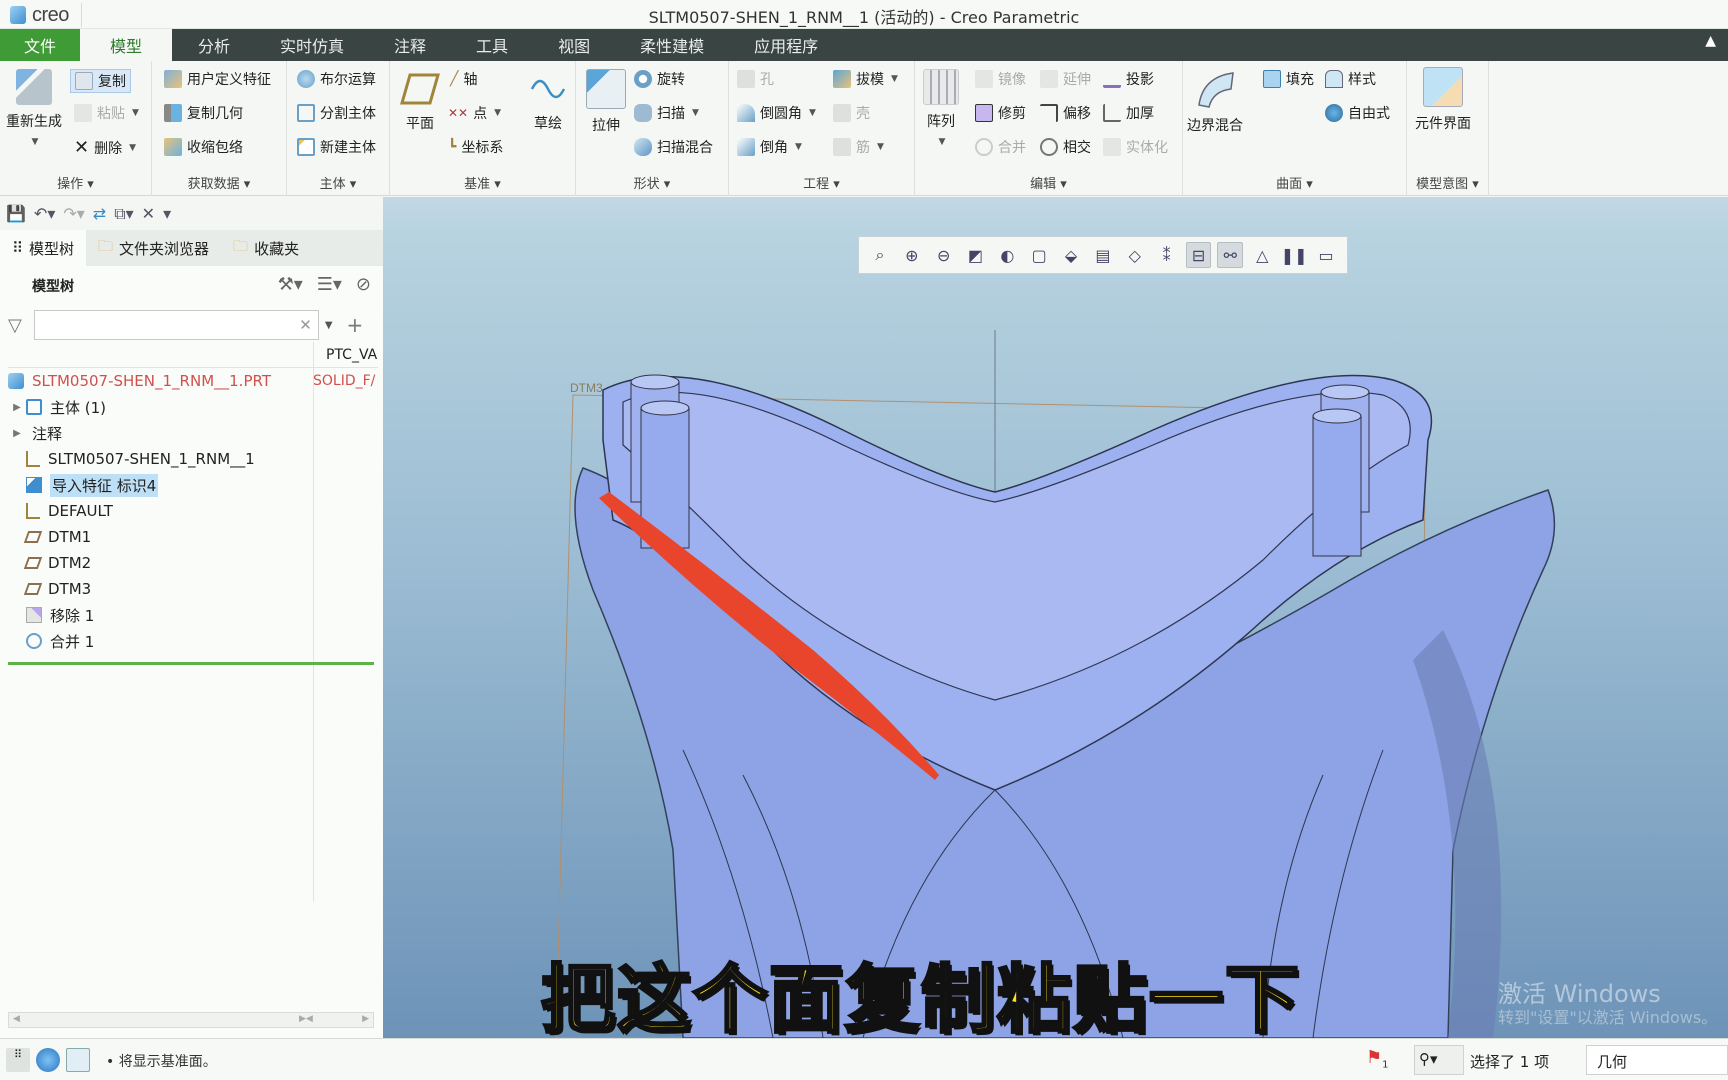  Describe the element at coordinates (1357, 113) in the screenshot. I see `freestyle-button: 自由式` at that location.